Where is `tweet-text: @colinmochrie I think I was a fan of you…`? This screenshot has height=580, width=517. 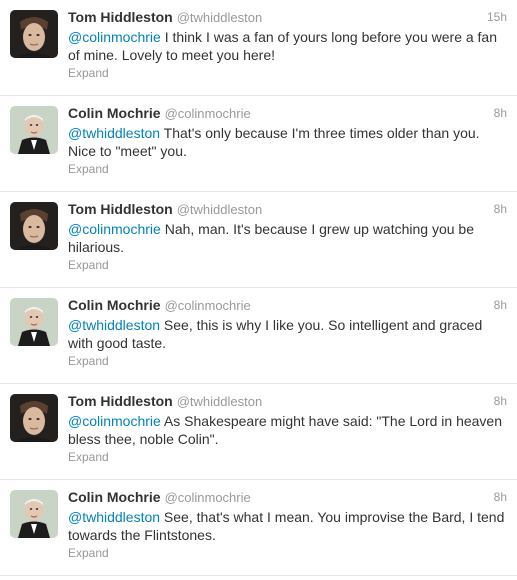 tweet-text: @colinmochrie I think I was a fan of you… is located at coordinates (288, 46).